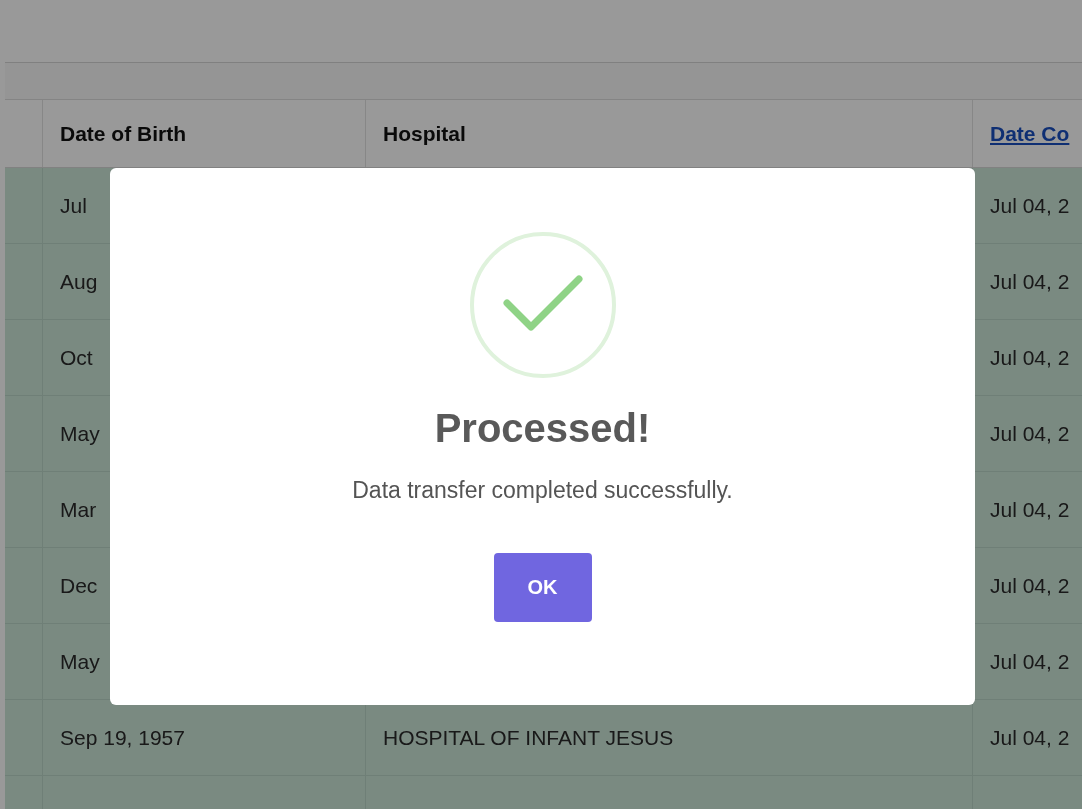  Describe the element at coordinates (424, 133) in the screenshot. I see `column-header: Hospital` at that location.